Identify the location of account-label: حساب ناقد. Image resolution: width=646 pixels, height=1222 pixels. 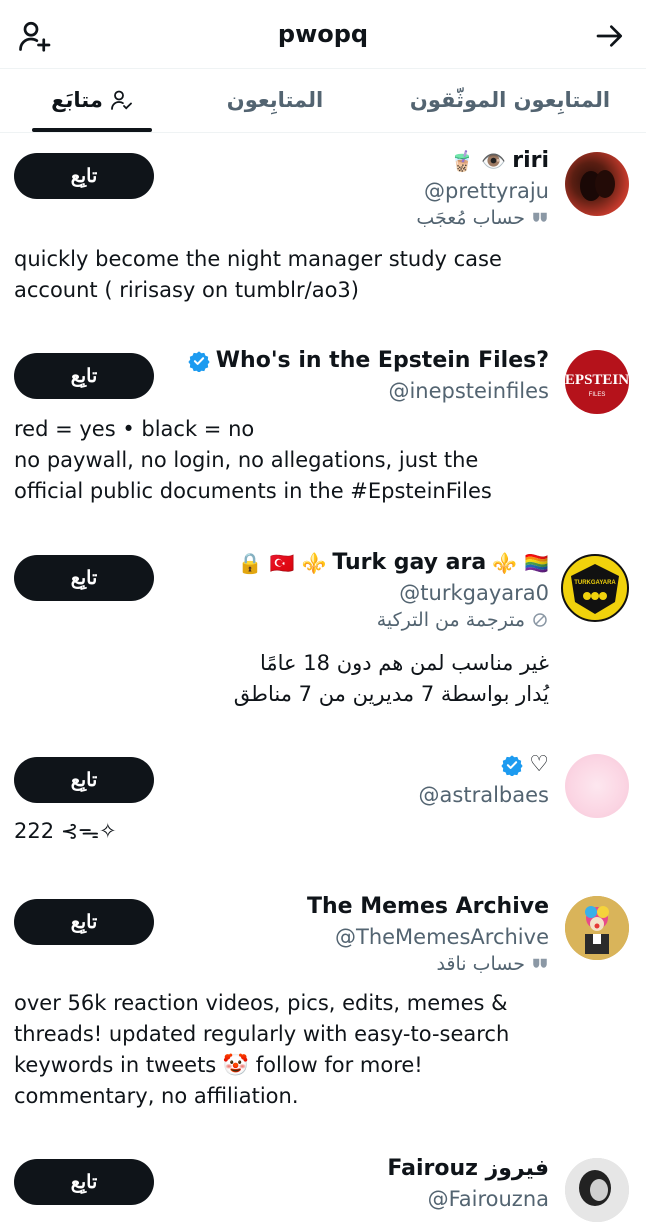
(359, 964).